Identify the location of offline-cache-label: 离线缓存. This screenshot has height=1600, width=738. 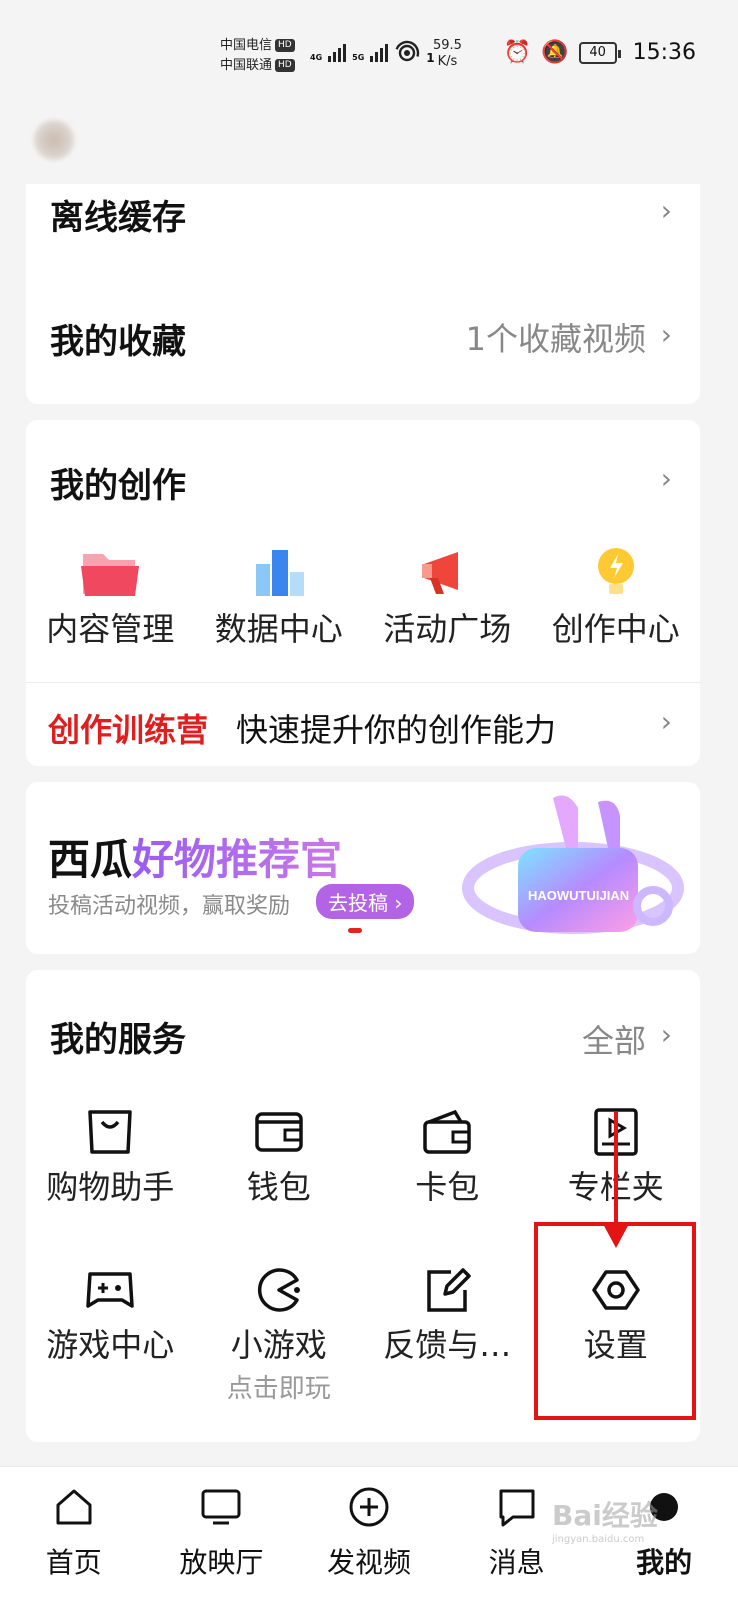
(118, 218).